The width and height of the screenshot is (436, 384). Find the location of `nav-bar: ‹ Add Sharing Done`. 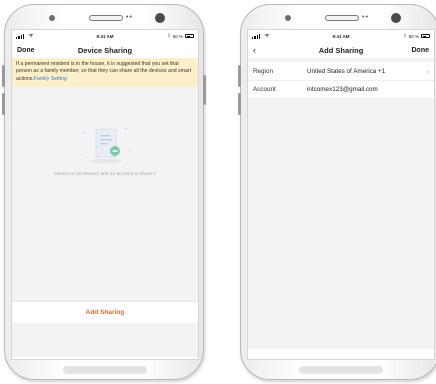

nav-bar: ‹ Add Sharing Done is located at coordinates (341, 50).